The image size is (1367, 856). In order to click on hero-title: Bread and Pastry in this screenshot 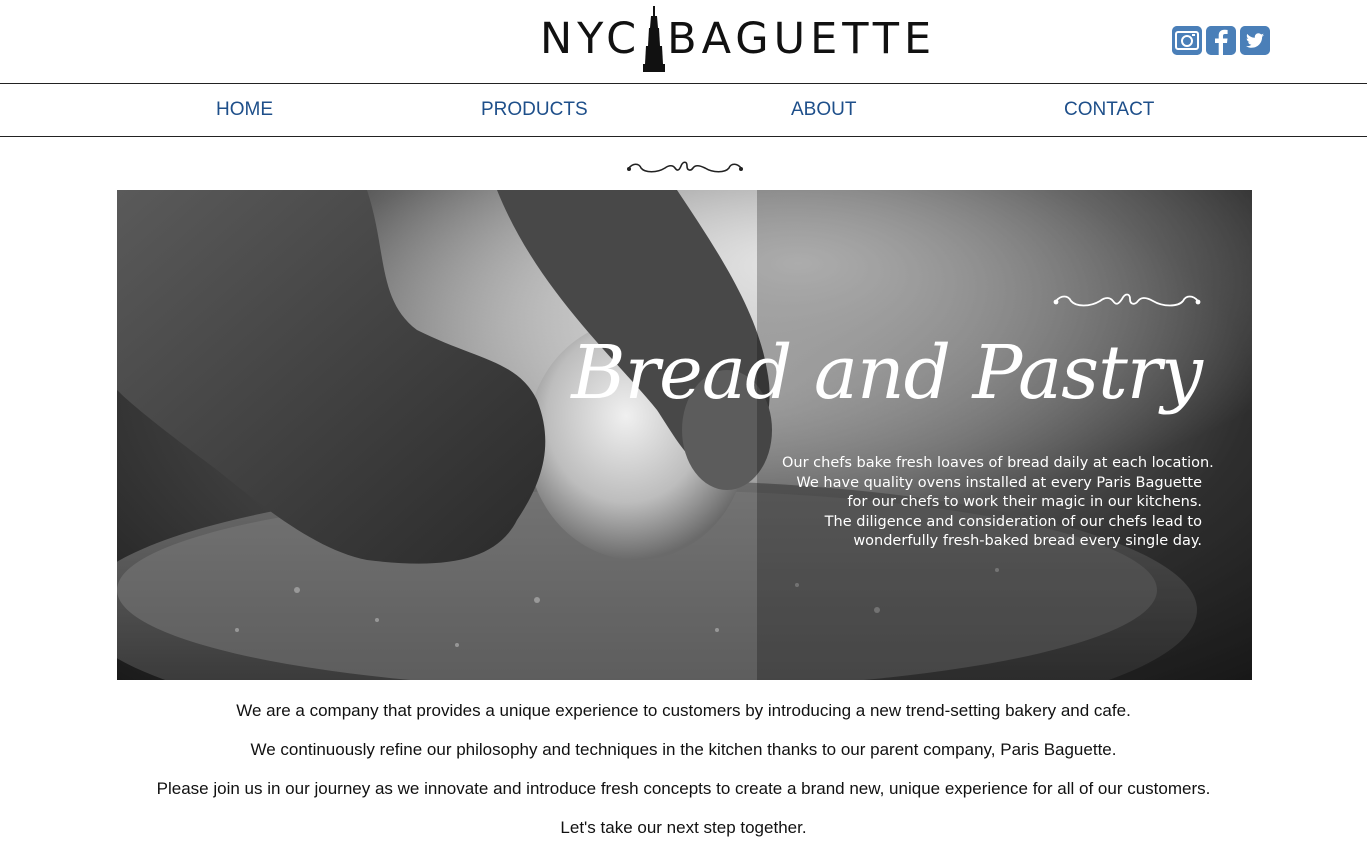, I will do `click(887, 373)`.